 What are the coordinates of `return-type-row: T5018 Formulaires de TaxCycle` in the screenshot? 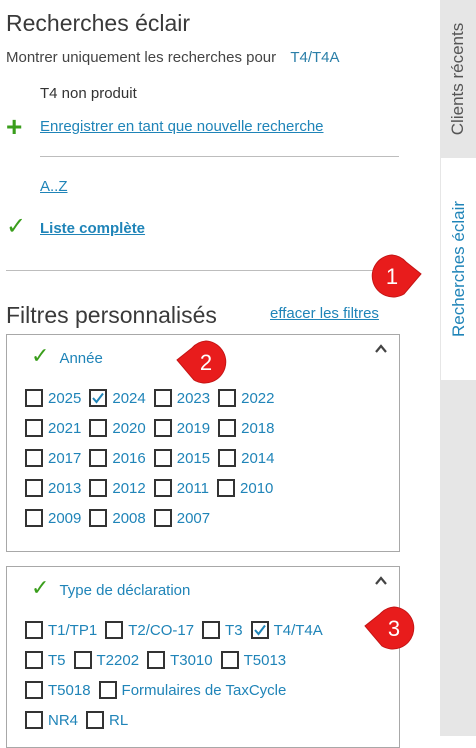 It's located at (159, 690).